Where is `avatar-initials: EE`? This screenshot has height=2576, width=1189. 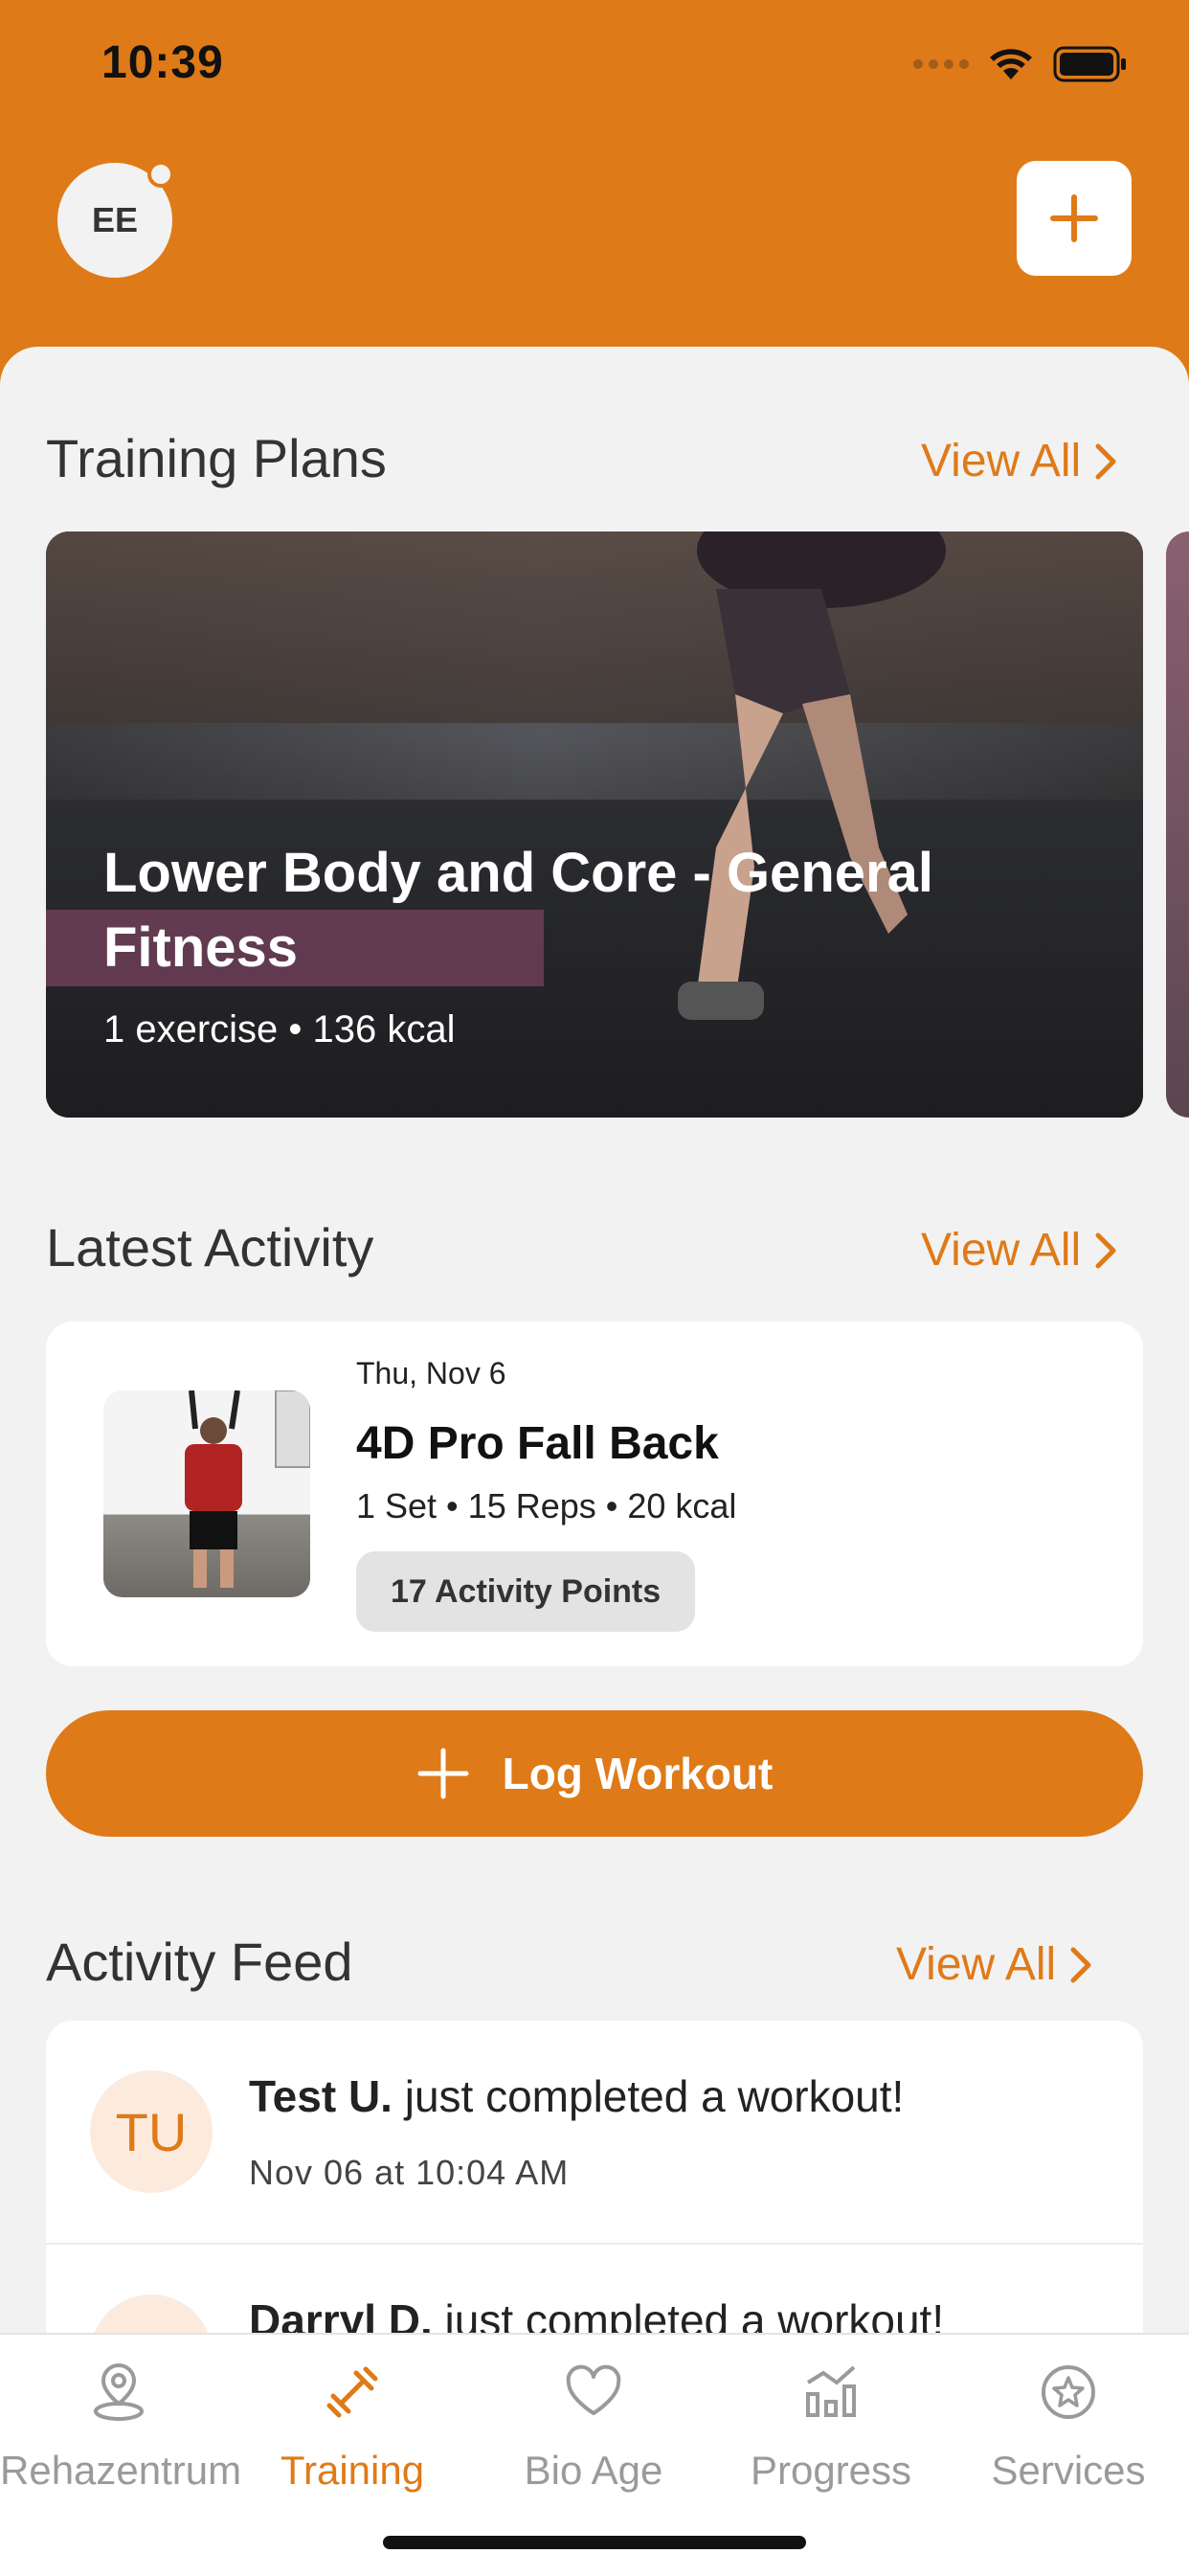 avatar-initials: EE is located at coordinates (115, 219).